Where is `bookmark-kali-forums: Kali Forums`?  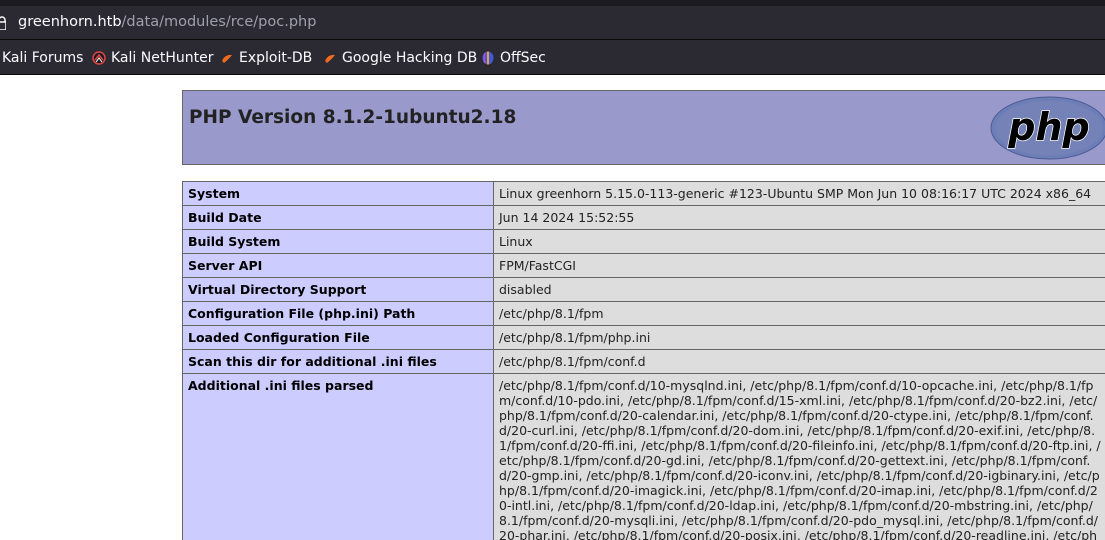
bookmark-kali-forums: Kali Forums is located at coordinates (42, 58).